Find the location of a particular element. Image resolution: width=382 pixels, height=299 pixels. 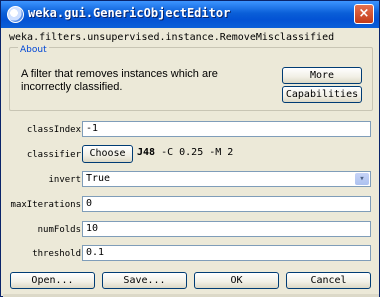

about-legend: About is located at coordinates (33, 50).